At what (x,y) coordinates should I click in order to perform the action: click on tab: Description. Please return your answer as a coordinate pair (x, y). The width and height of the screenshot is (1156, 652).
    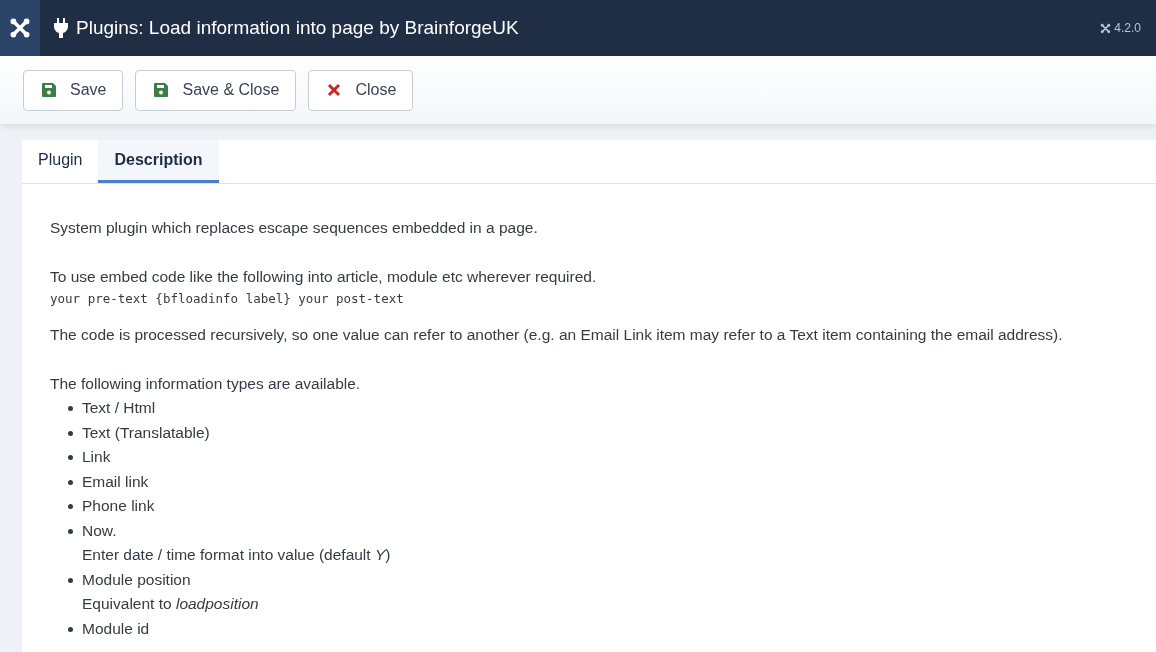
    Looking at the image, I should click on (158, 161).